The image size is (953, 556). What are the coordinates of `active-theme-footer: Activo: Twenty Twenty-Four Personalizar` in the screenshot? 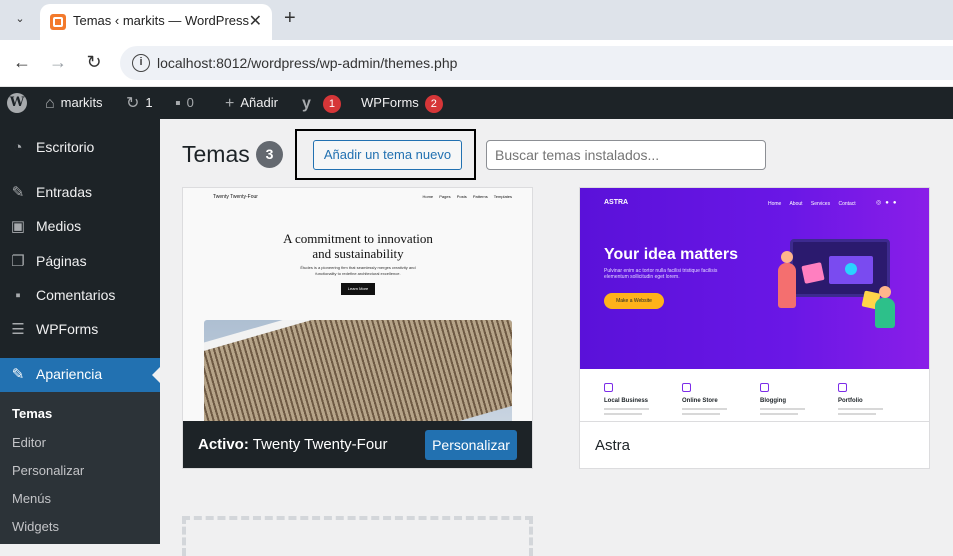 It's located at (357, 444).